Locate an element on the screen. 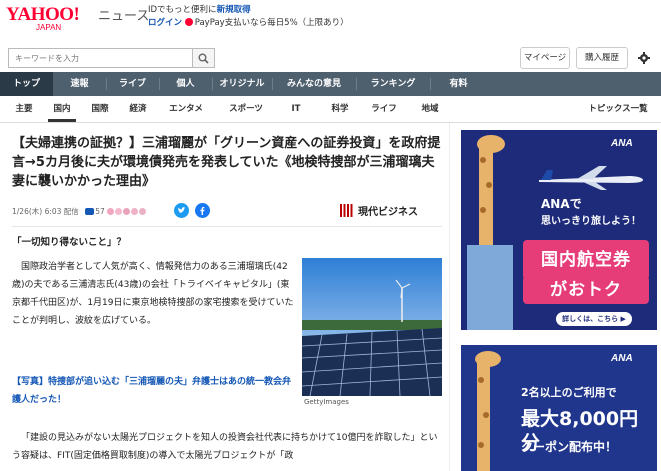 The width and height of the screenshot is (661, 471). search-input is located at coordinates (100, 58).